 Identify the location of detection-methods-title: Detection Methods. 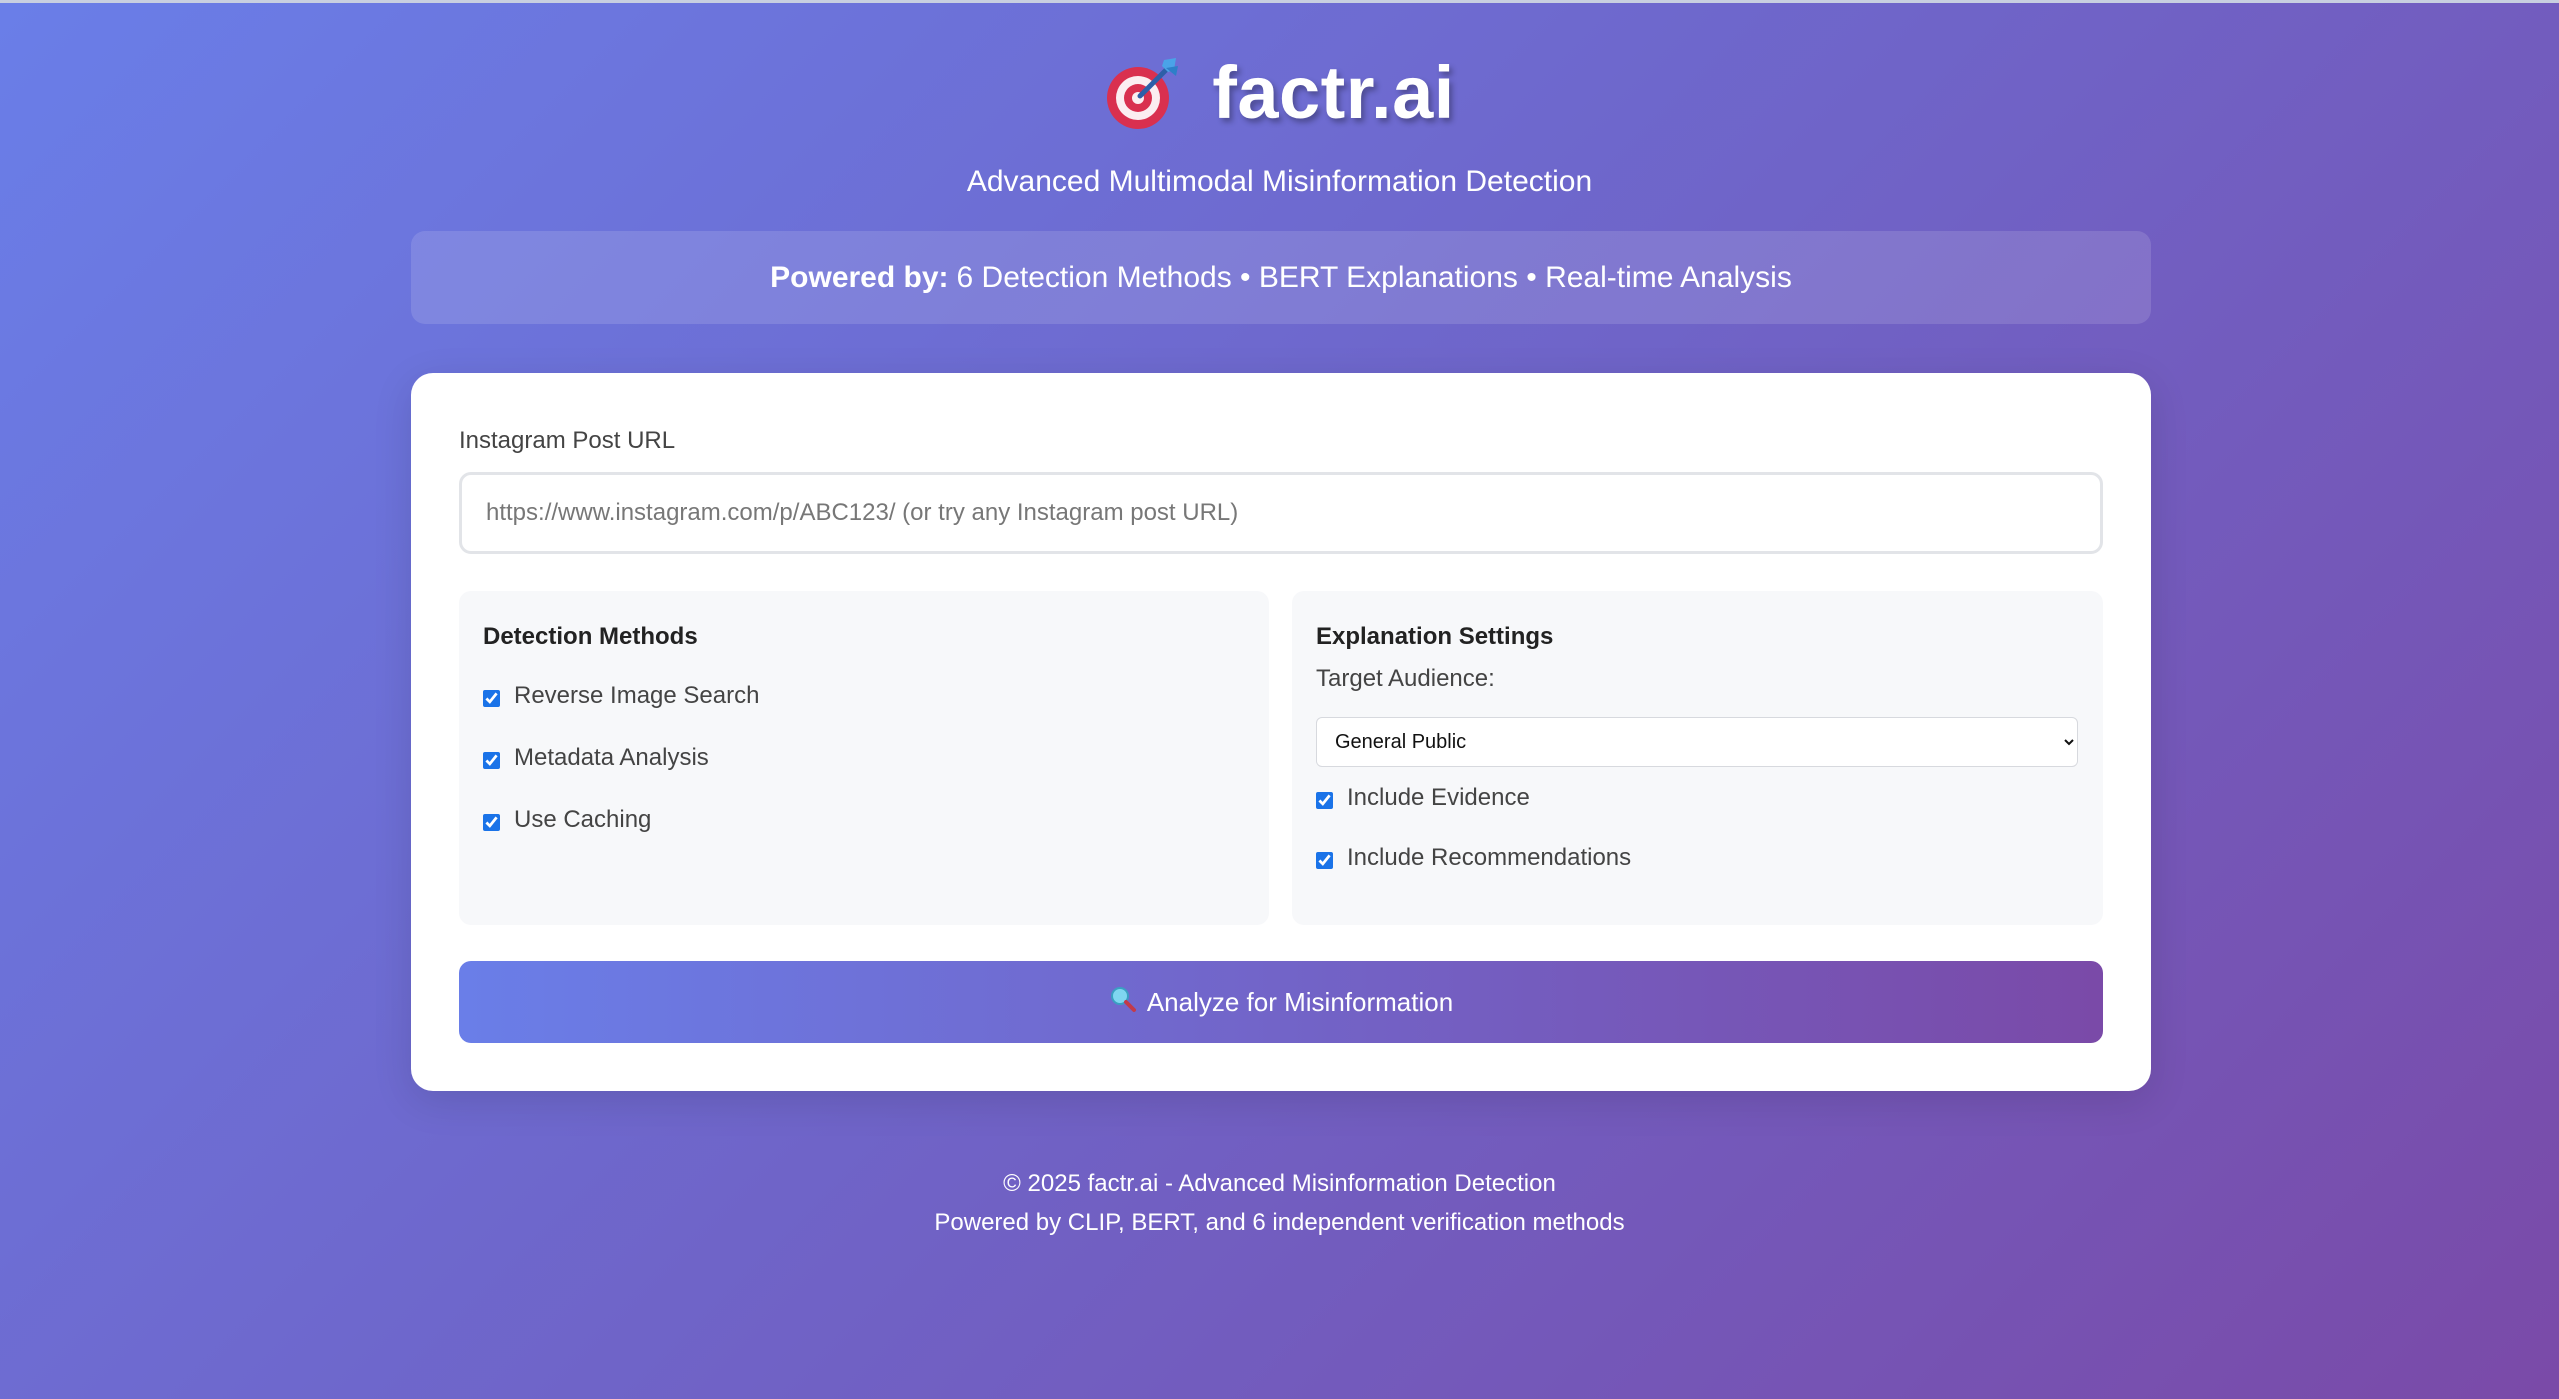
(590, 636).